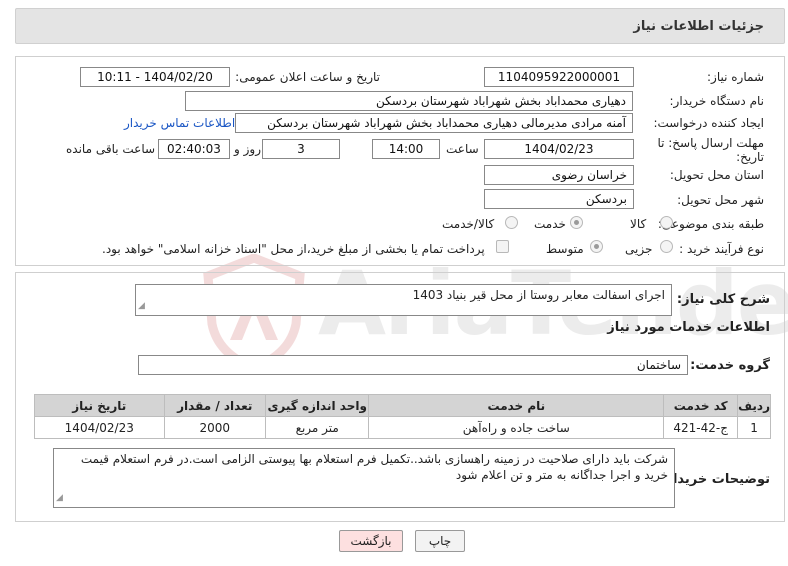  What do you see at coordinates (440, 541) in the screenshot?
I see `print-button: چاپ` at bounding box center [440, 541].